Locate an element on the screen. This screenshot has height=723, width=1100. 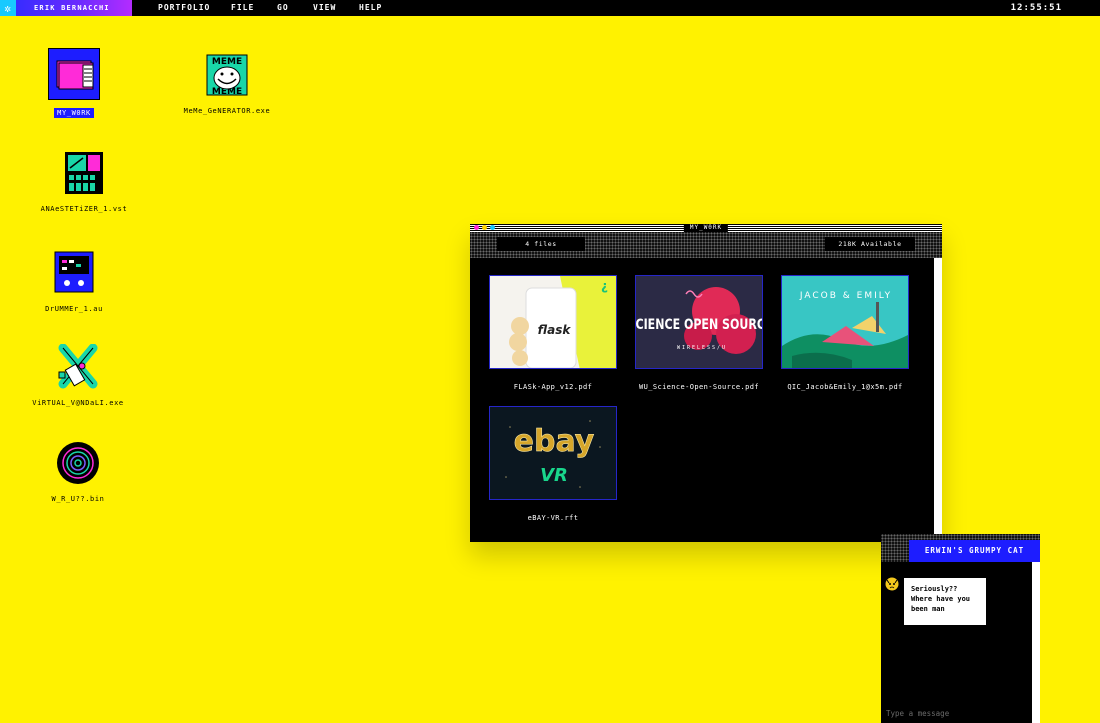
window-scrollbar is located at coordinates (938, 400).